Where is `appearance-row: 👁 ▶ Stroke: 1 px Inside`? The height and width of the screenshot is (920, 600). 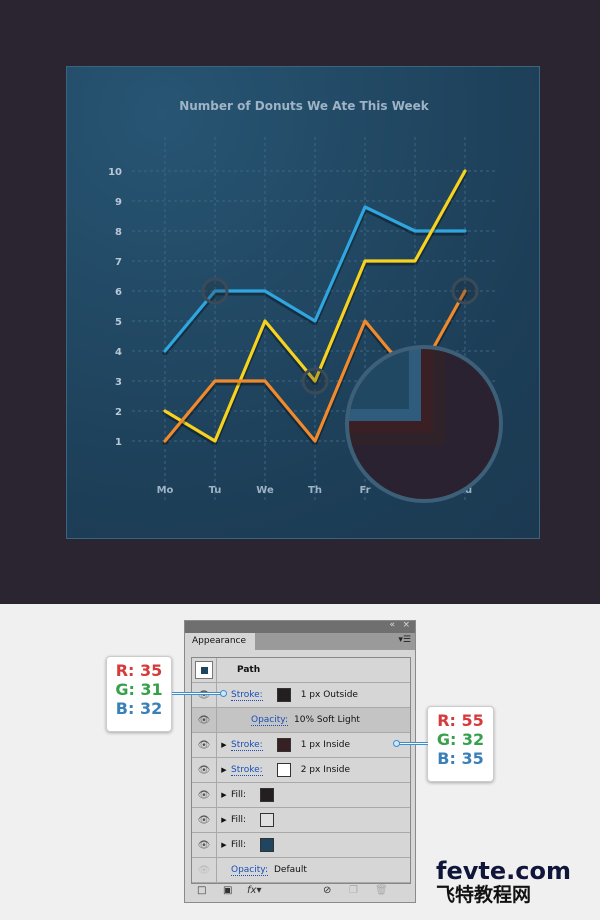
appearance-row: 👁 ▶ Stroke: 1 px Inside is located at coordinates (301, 745).